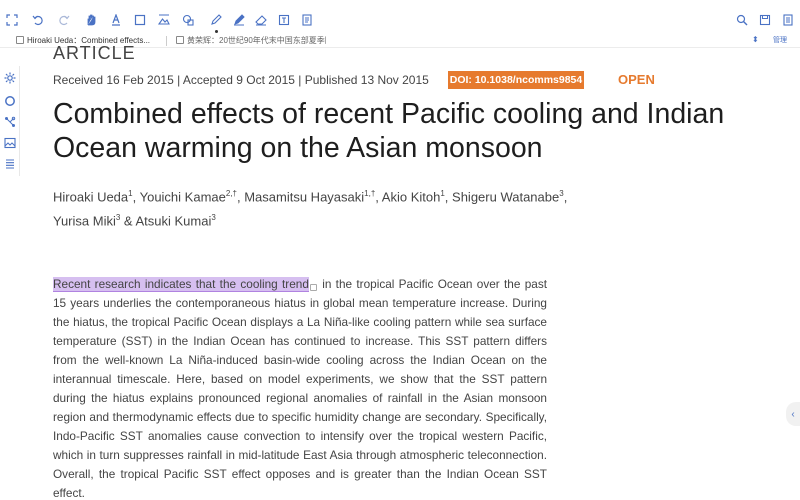  I want to click on chevron-left-icon: ‹, so click(793, 414).